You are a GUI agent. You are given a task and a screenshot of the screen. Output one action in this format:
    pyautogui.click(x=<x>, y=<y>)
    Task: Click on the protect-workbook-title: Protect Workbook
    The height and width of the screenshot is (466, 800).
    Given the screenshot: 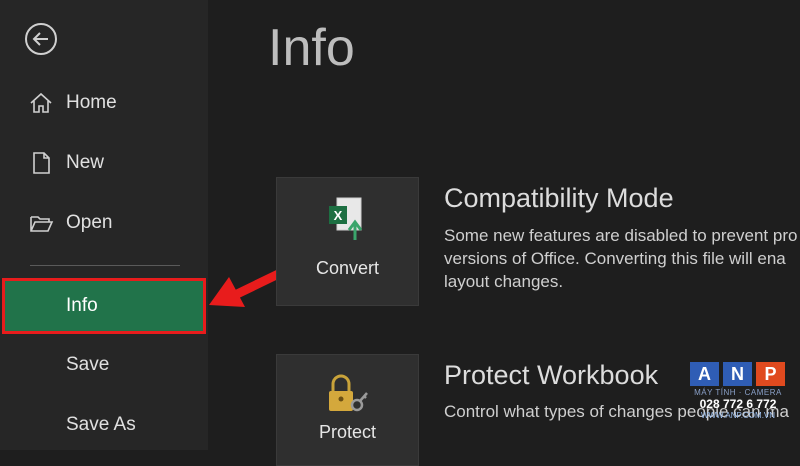 What is the action you would take?
    pyautogui.click(x=551, y=375)
    